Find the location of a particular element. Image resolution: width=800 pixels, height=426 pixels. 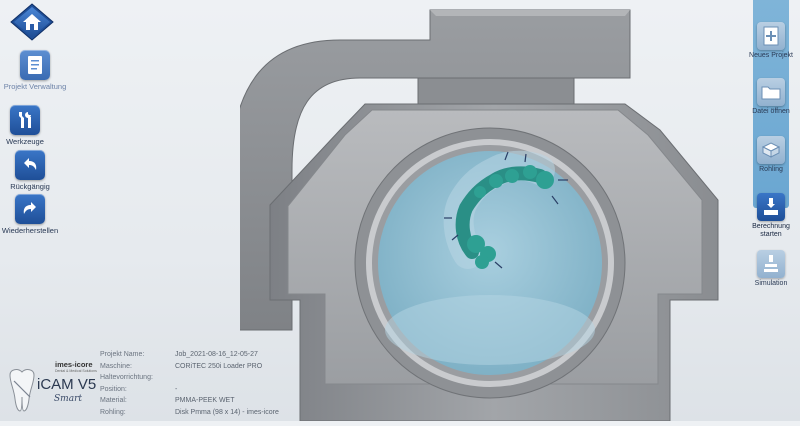

home-button is located at coordinates (32, 22).